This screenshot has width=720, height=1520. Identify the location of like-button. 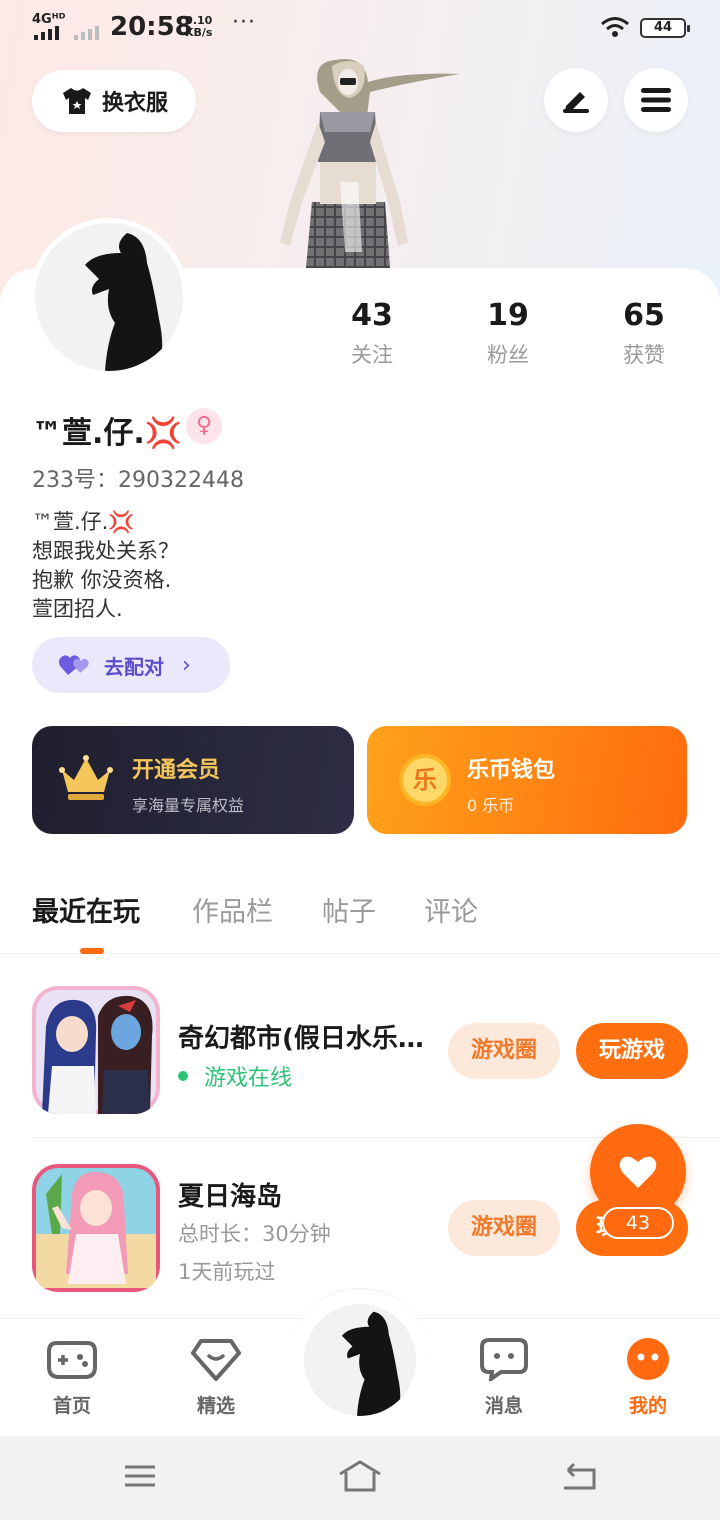
(638, 1172).